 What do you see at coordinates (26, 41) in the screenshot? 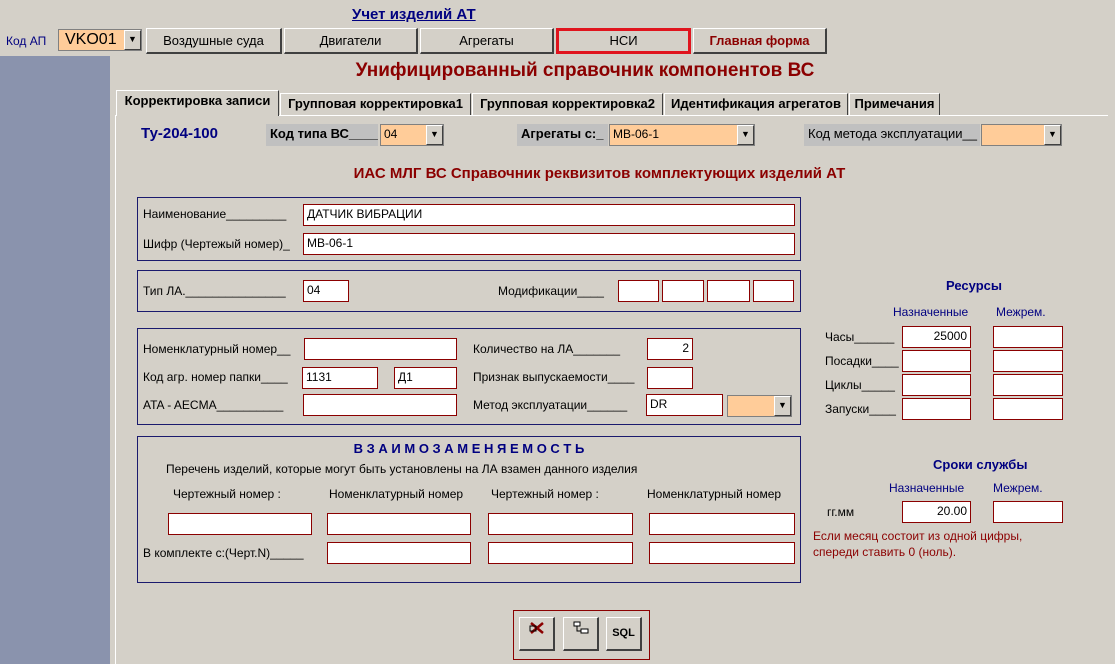
I see `kod-ap-label: Код АП` at bounding box center [26, 41].